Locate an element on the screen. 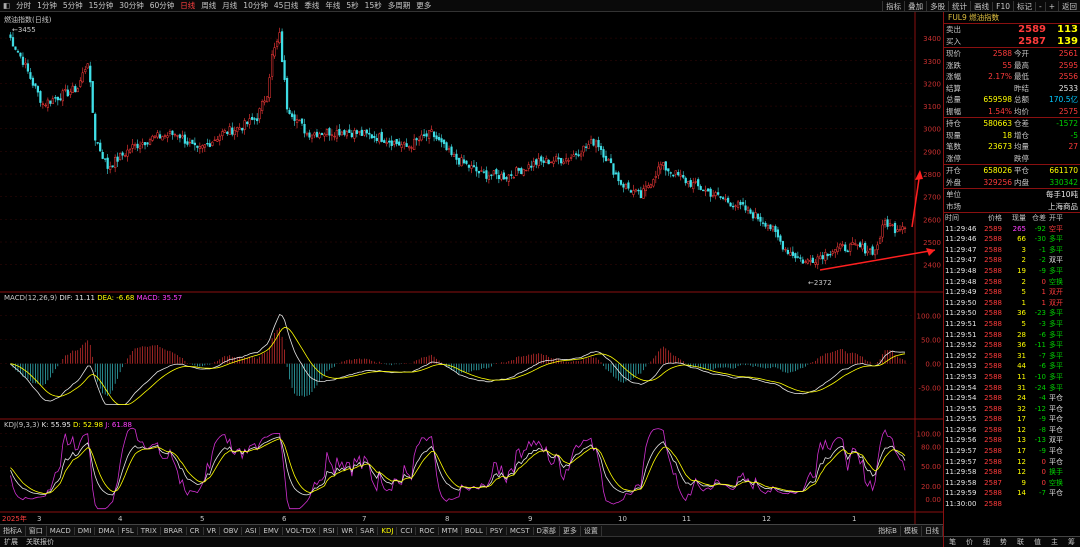 The width and height of the screenshot is (1080, 547). tick-cell-3: -3 is located at coordinates (1042, 323).